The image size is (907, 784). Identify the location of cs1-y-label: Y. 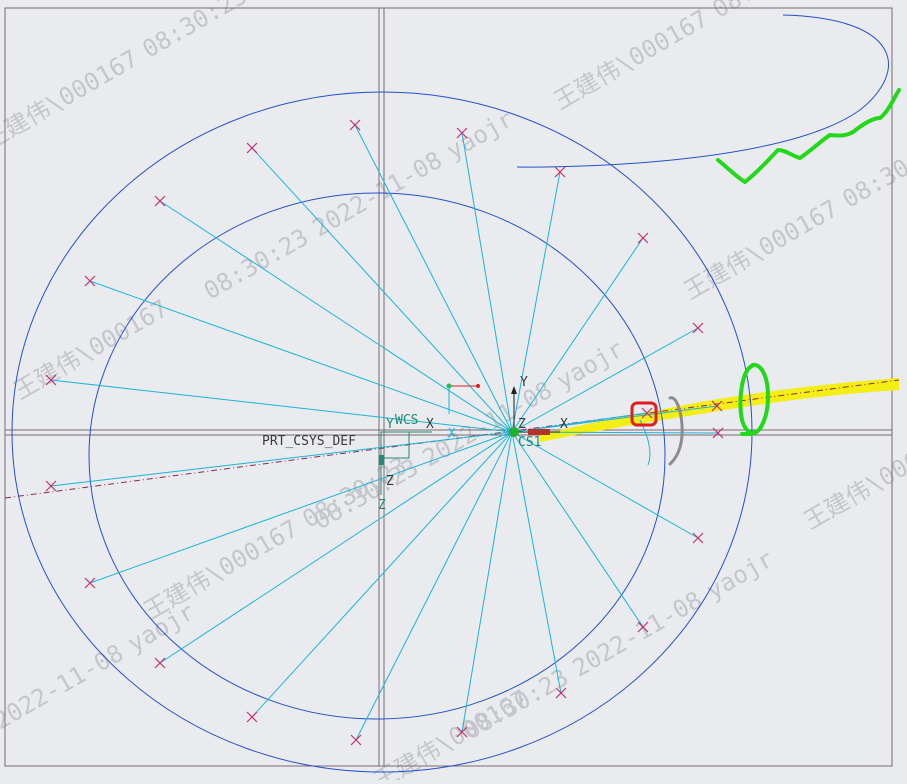
(524, 382).